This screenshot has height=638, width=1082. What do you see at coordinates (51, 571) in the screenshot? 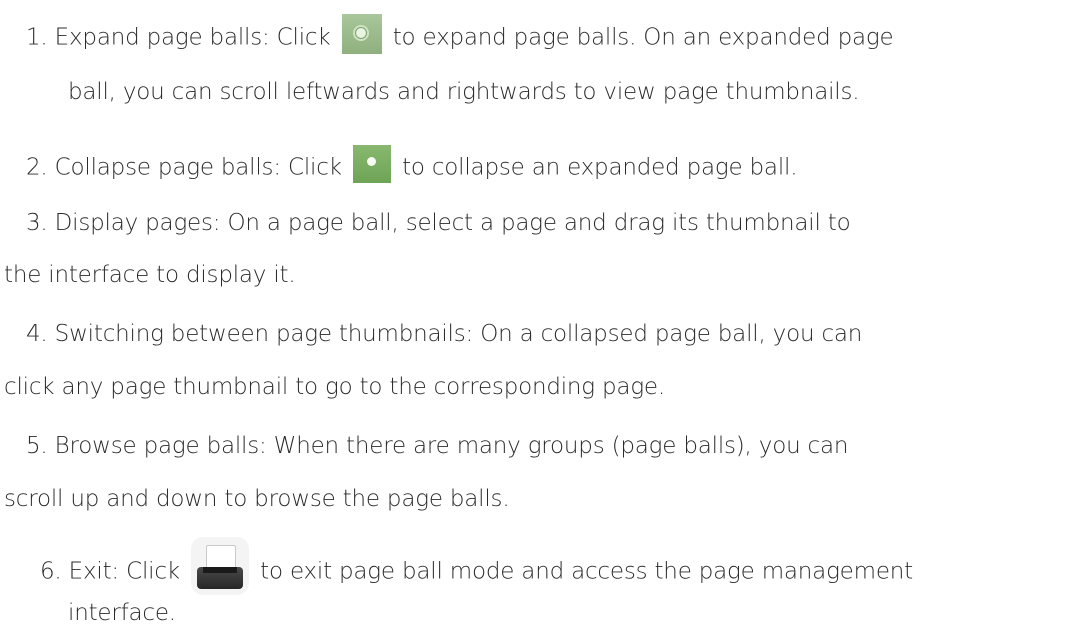
I see `step-6-number: 6.` at bounding box center [51, 571].